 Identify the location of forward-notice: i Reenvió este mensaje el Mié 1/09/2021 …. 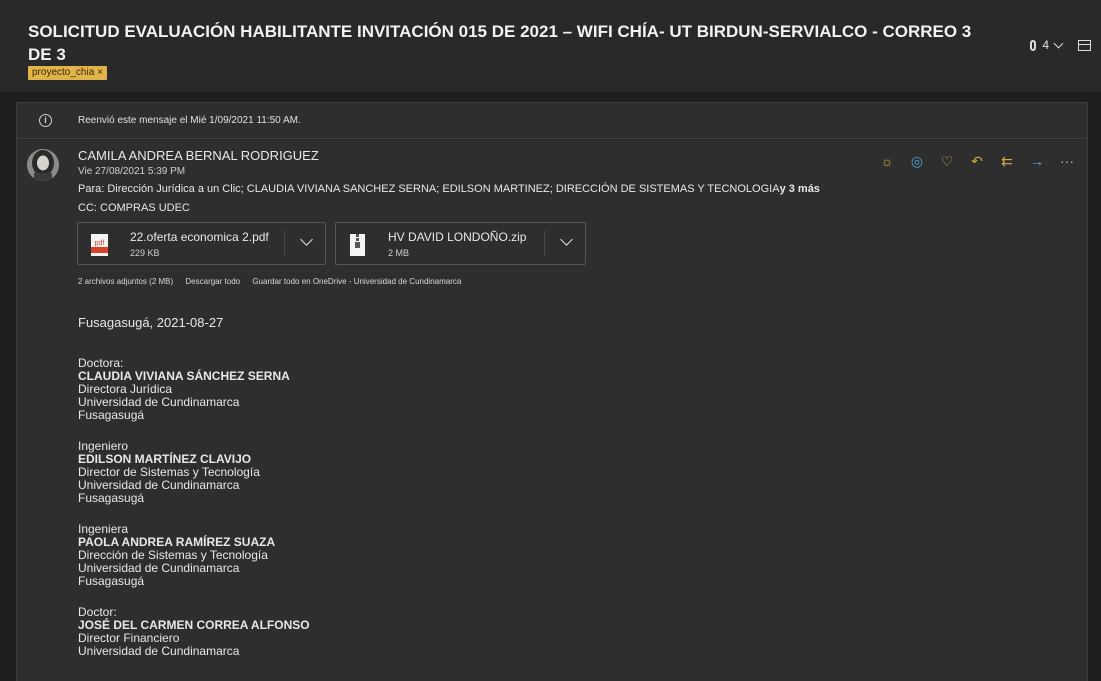
(552, 121).